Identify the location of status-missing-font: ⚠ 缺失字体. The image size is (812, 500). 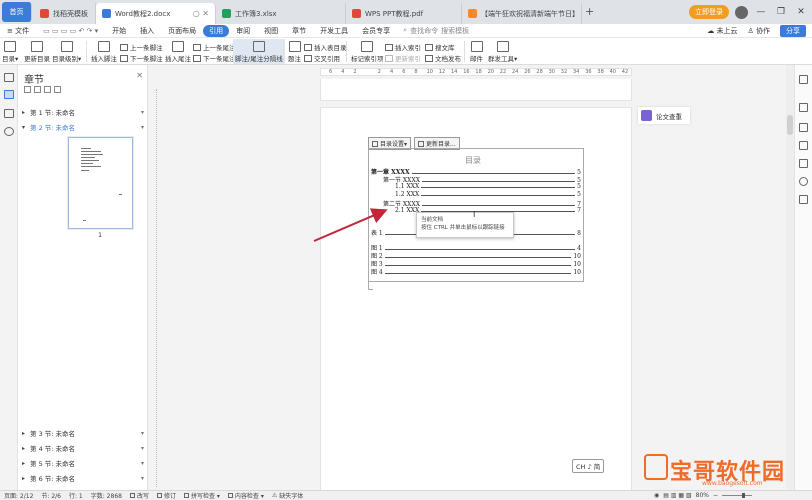
(287, 495).